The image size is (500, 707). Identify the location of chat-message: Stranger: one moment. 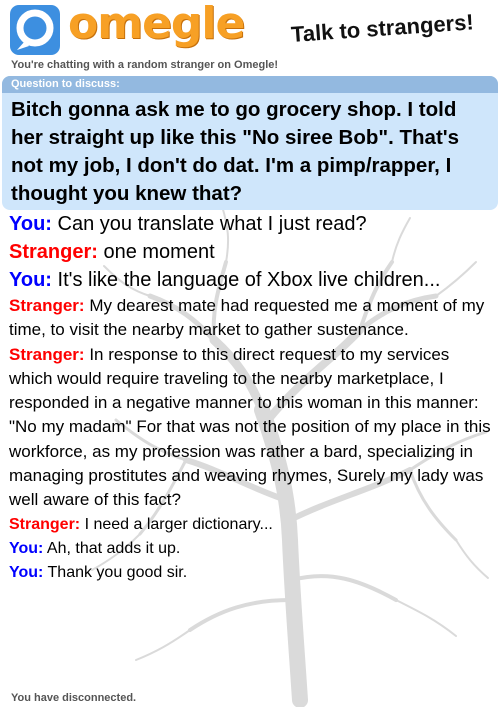
(250, 252).